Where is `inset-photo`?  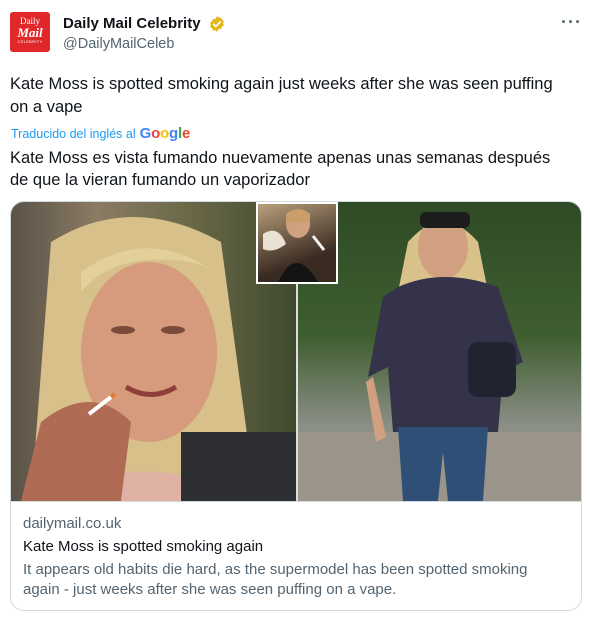 inset-photo is located at coordinates (297, 243).